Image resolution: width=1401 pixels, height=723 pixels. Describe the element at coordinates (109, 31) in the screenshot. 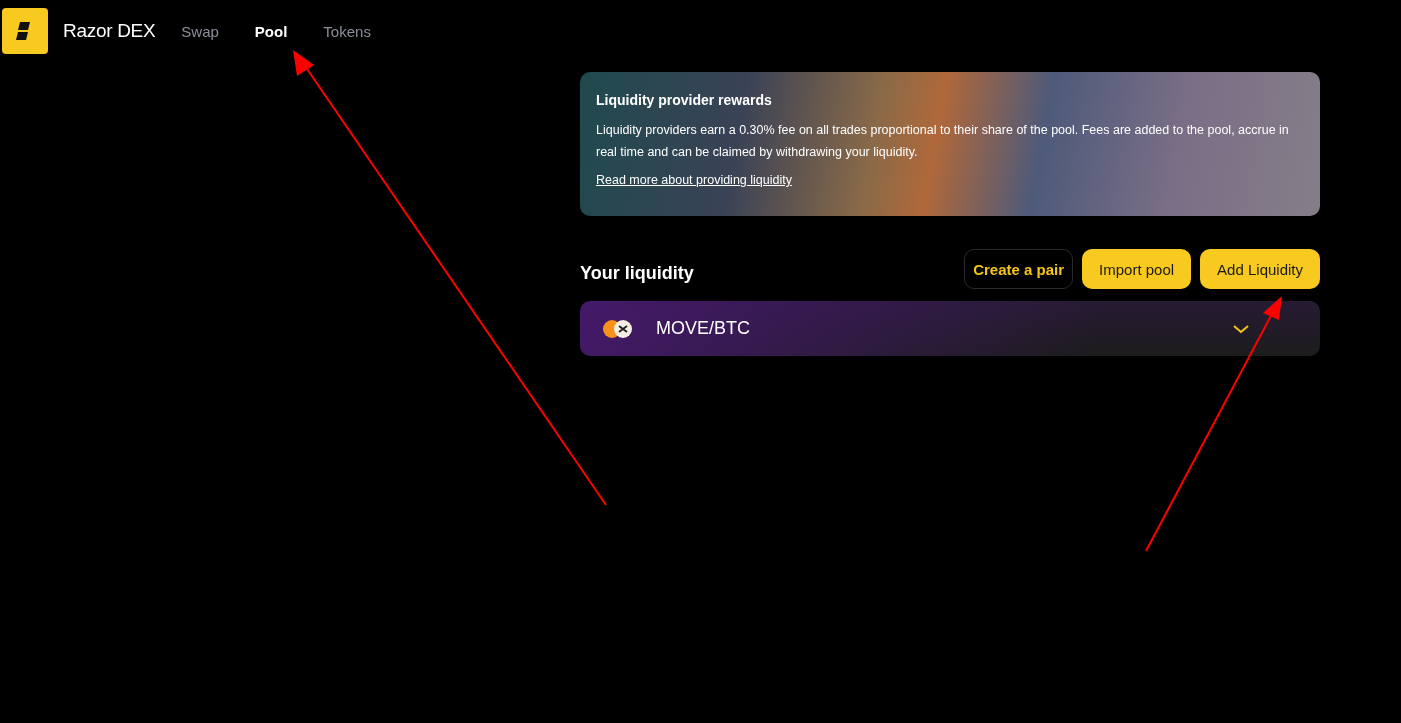

I see `brand-name: Razor DEX` at that location.